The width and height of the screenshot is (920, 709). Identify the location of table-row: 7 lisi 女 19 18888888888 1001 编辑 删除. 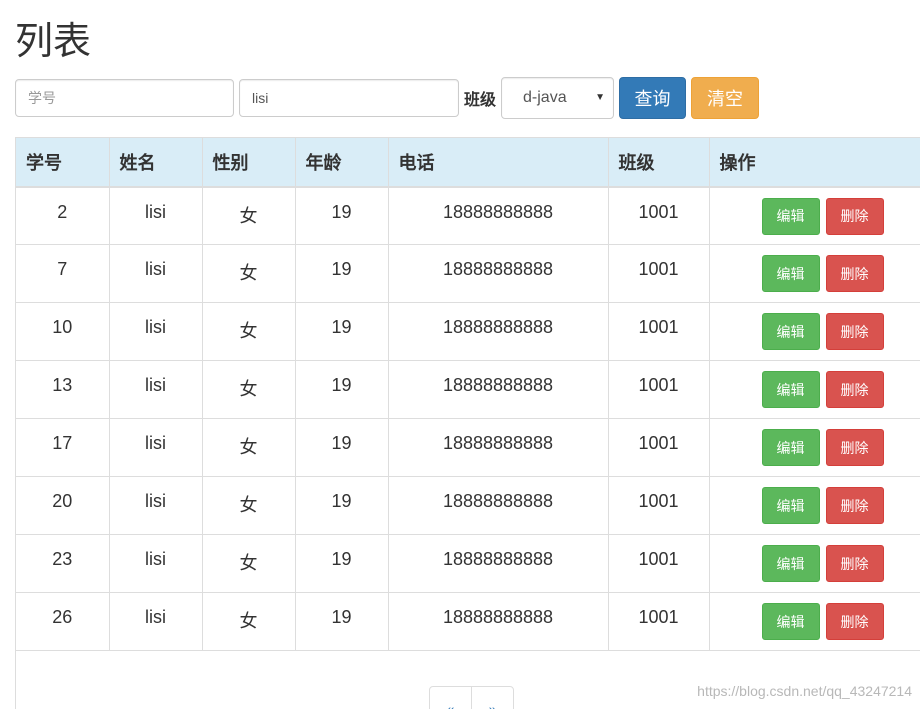
(468, 273).